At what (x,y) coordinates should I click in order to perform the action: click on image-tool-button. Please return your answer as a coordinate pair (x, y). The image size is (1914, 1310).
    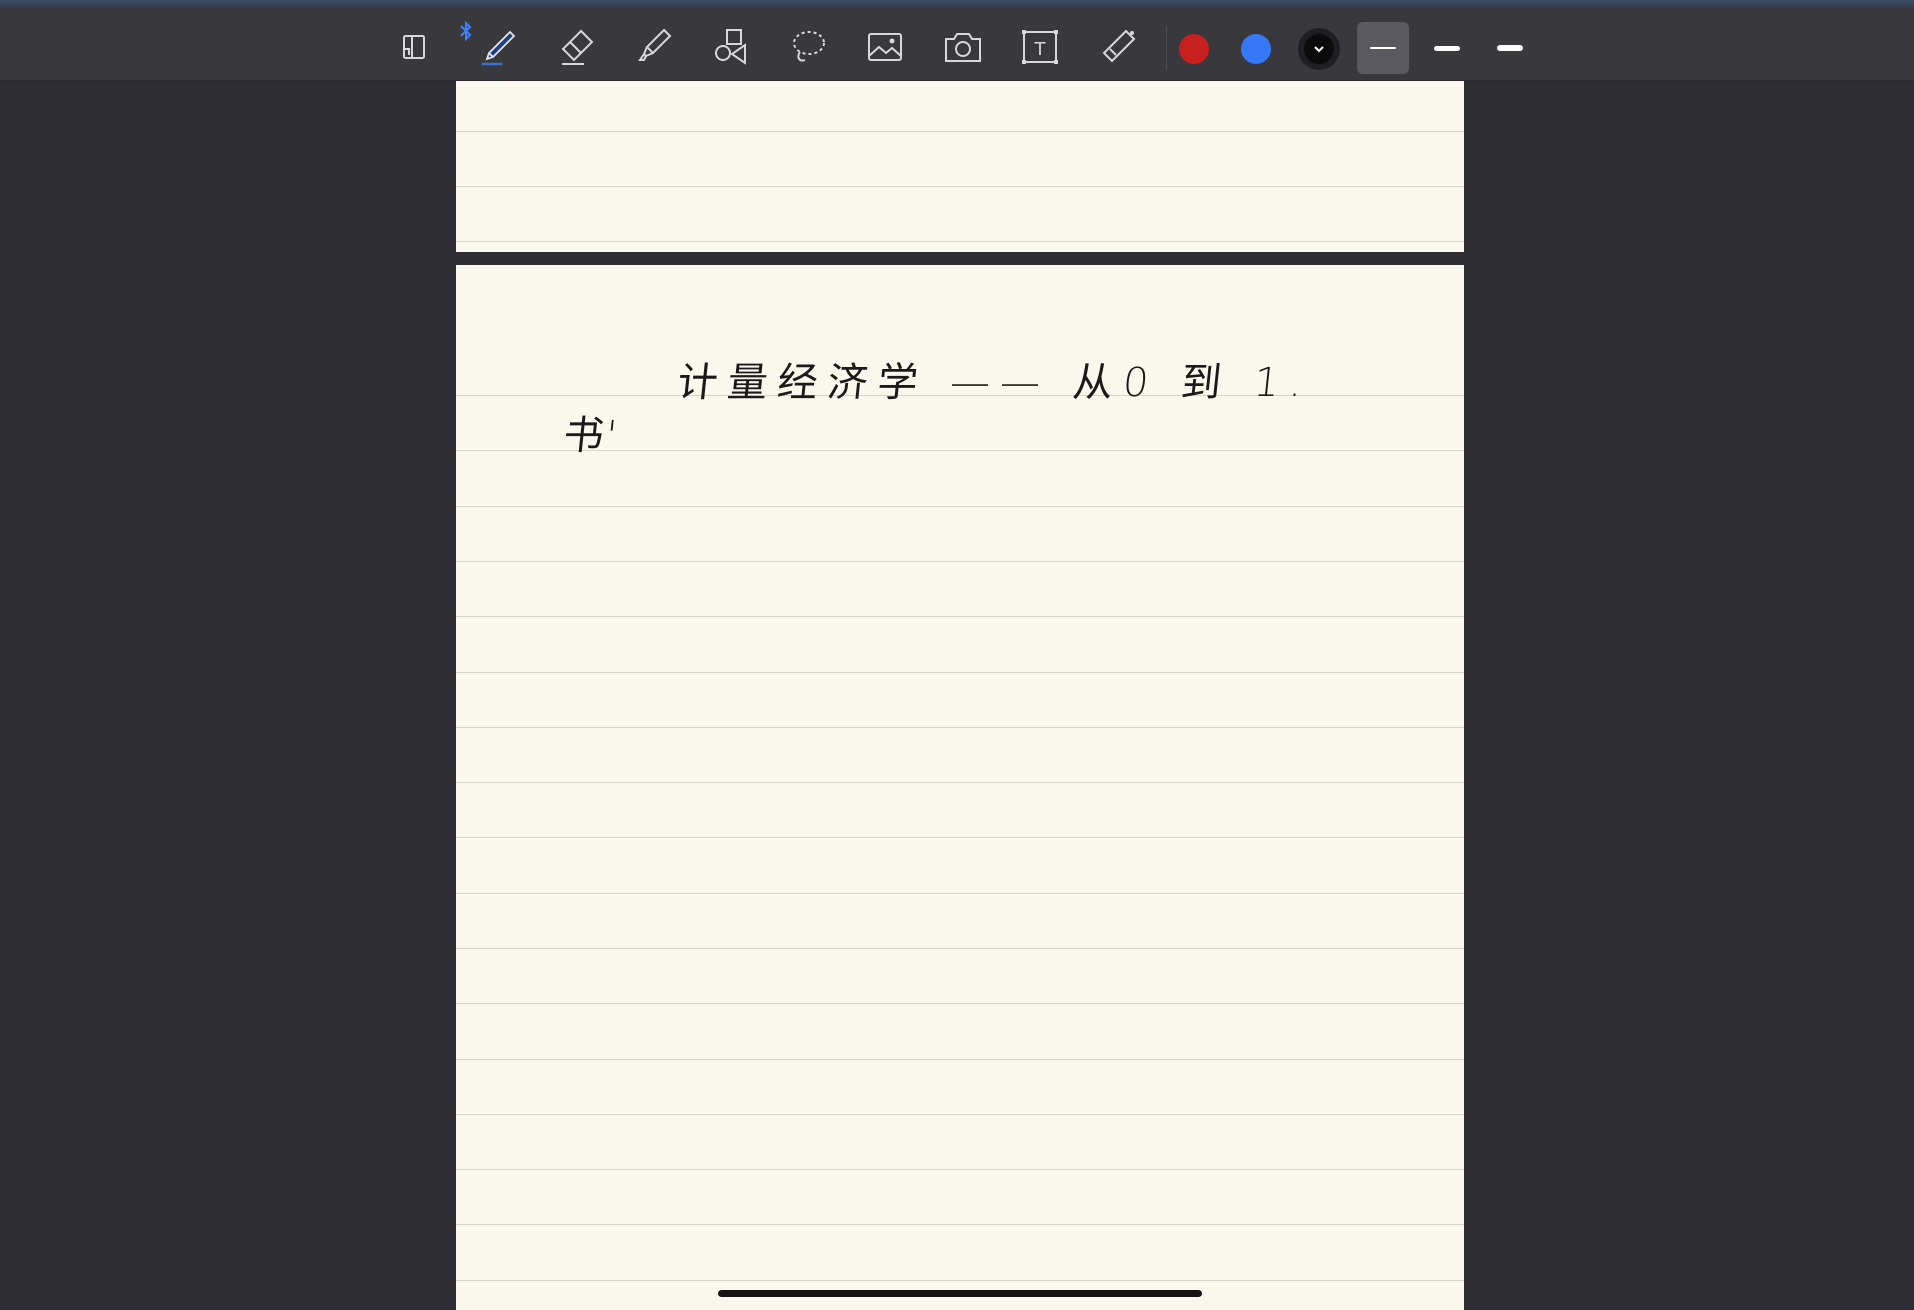
    Looking at the image, I should click on (885, 47).